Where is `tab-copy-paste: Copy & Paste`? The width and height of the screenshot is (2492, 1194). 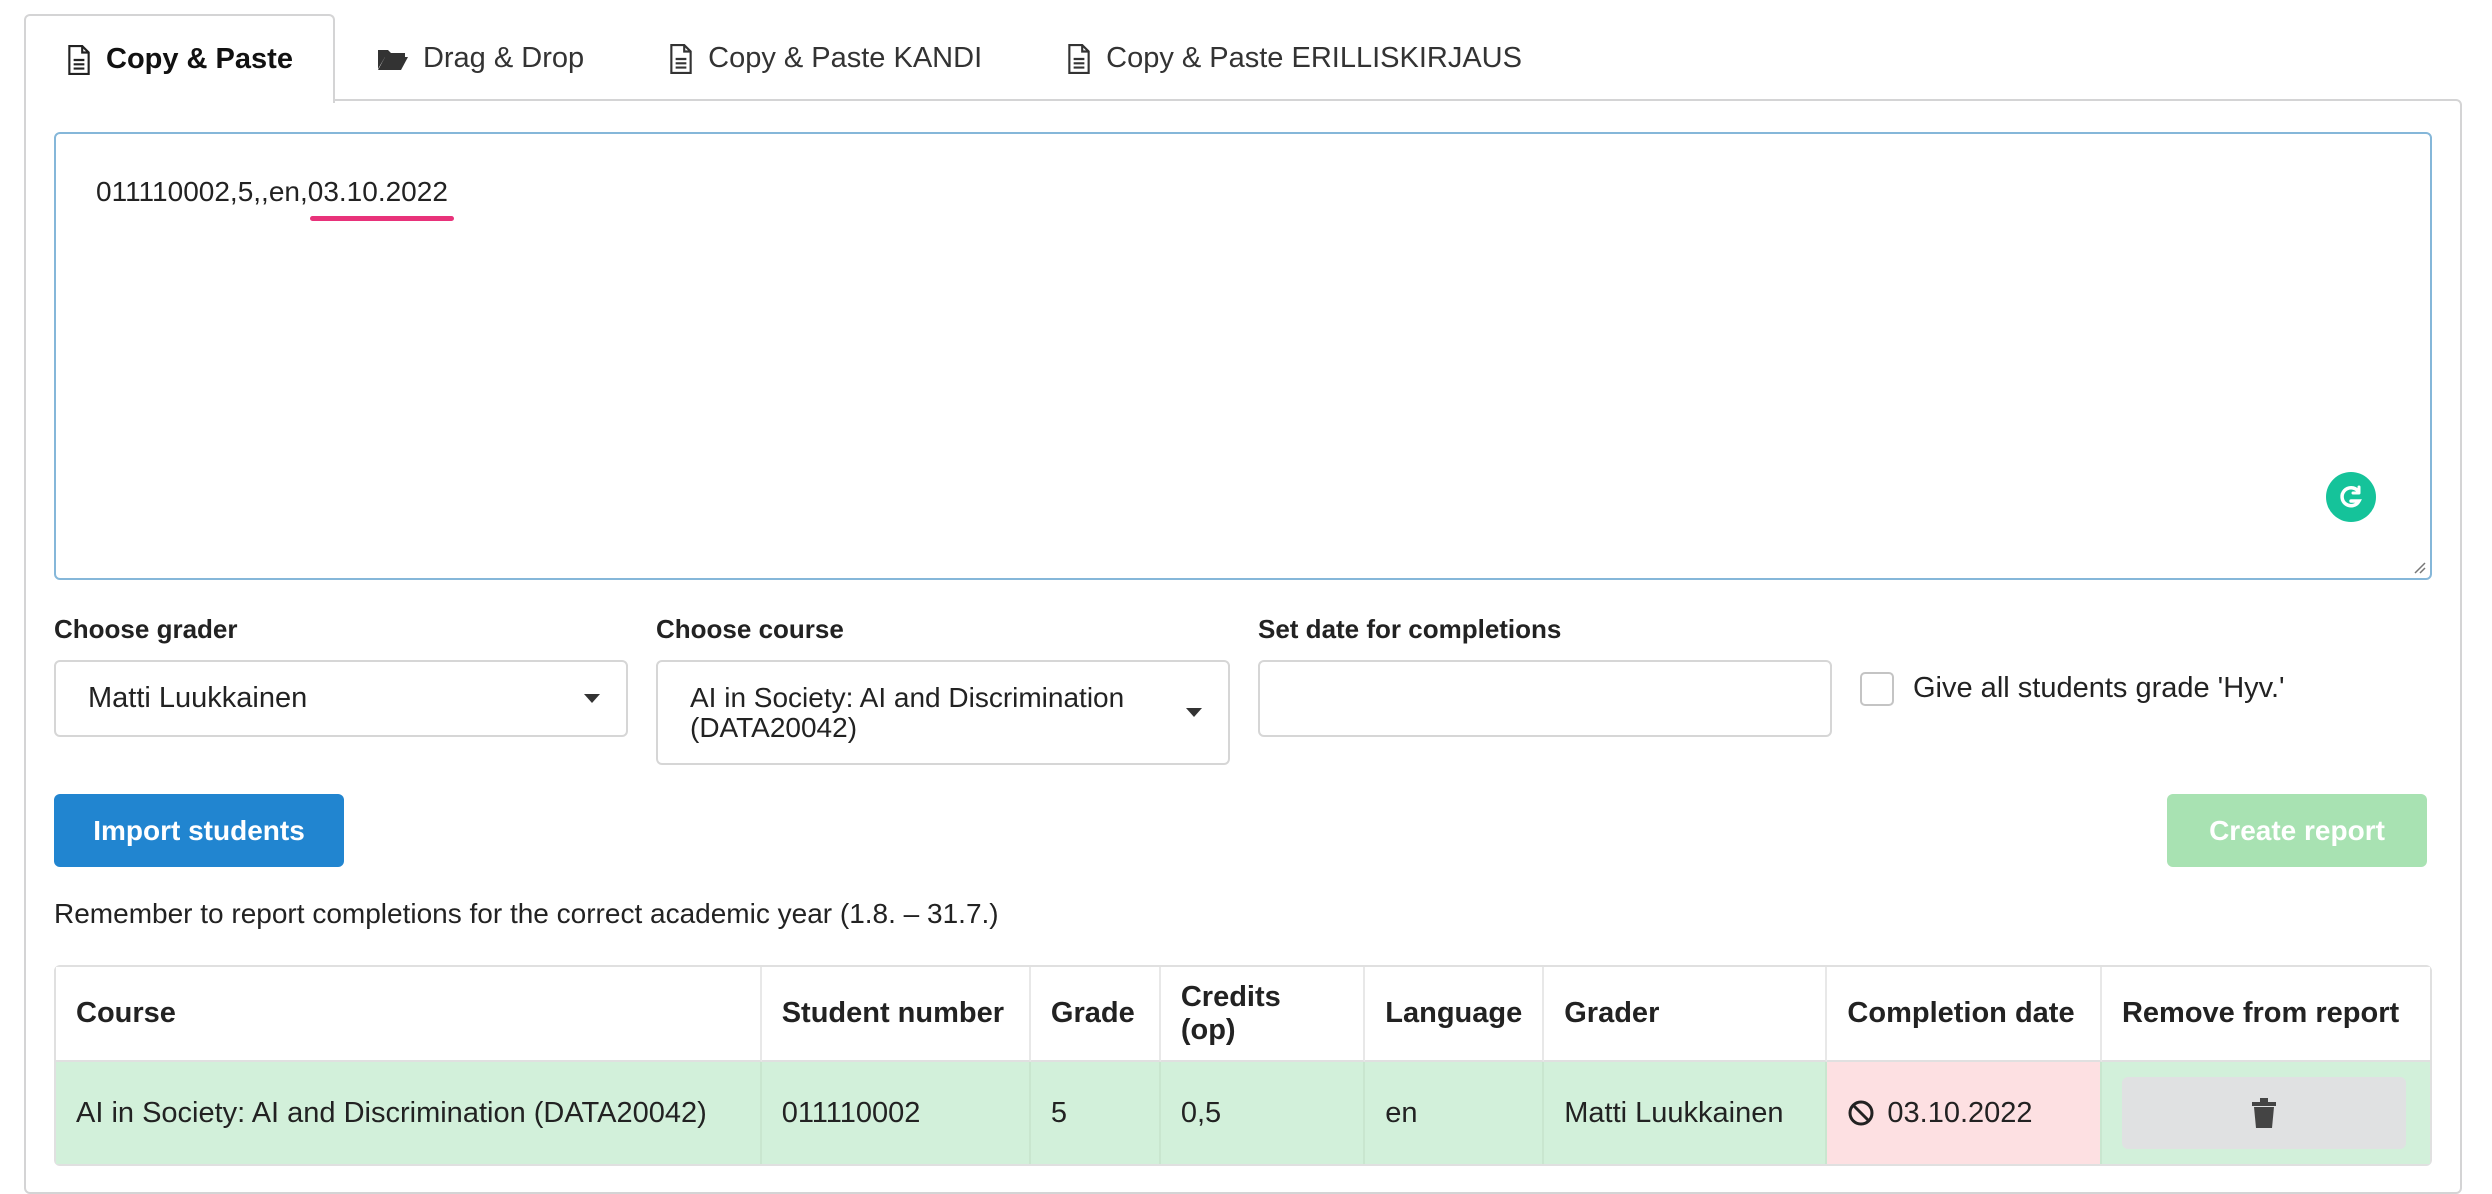
tab-copy-paste: Copy & Paste is located at coordinates (179, 58).